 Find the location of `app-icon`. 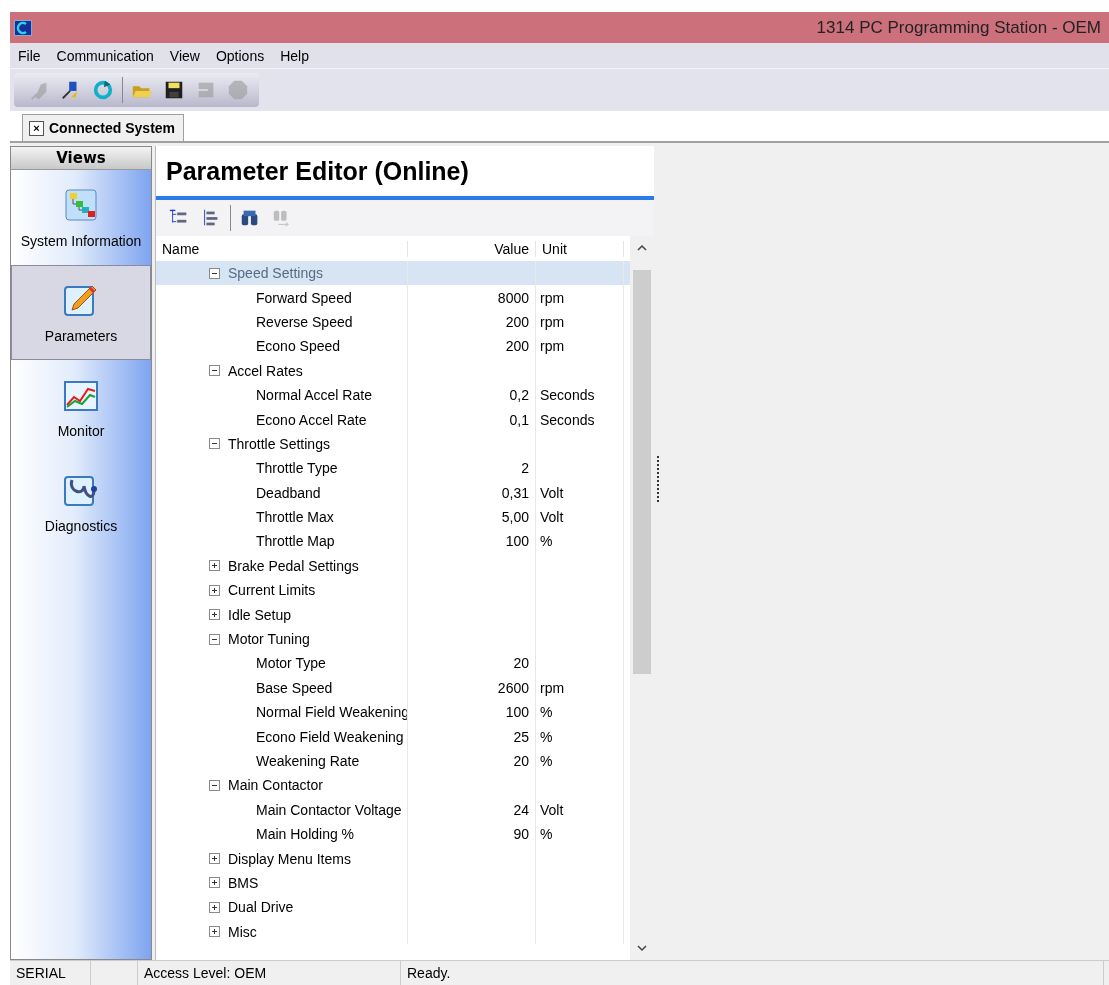

app-icon is located at coordinates (23, 27).